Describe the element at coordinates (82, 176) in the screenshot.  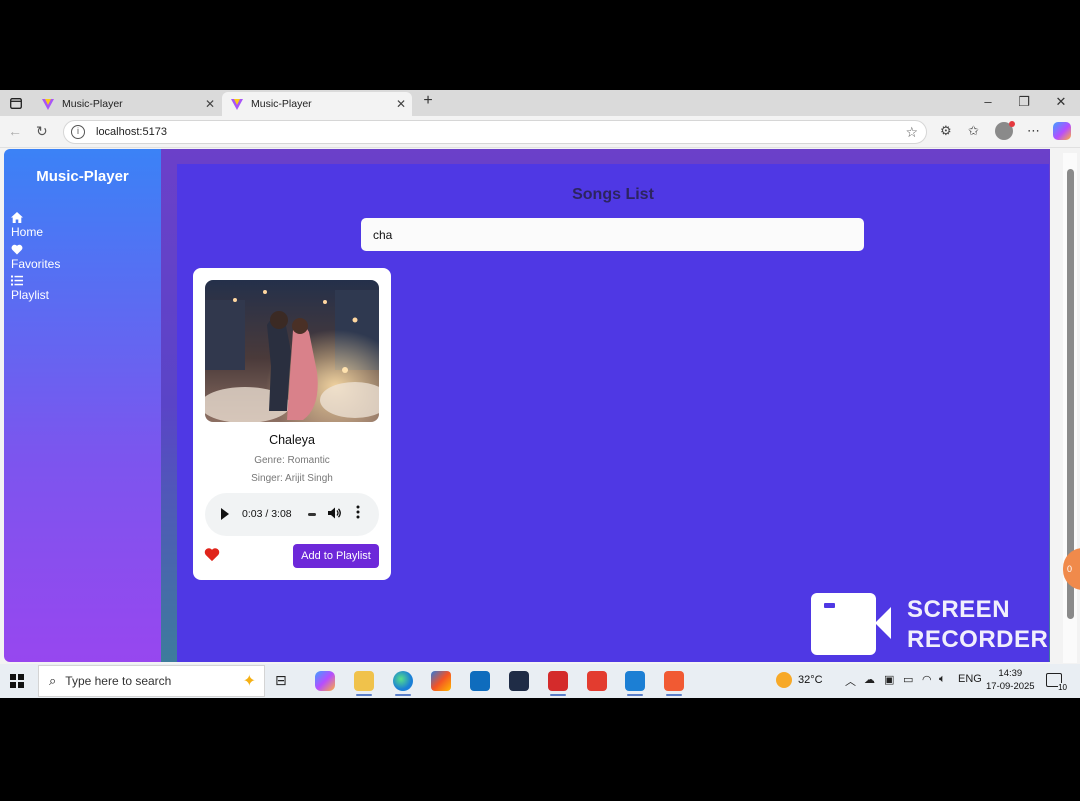
I see `brand-title: Music-Player` at that location.